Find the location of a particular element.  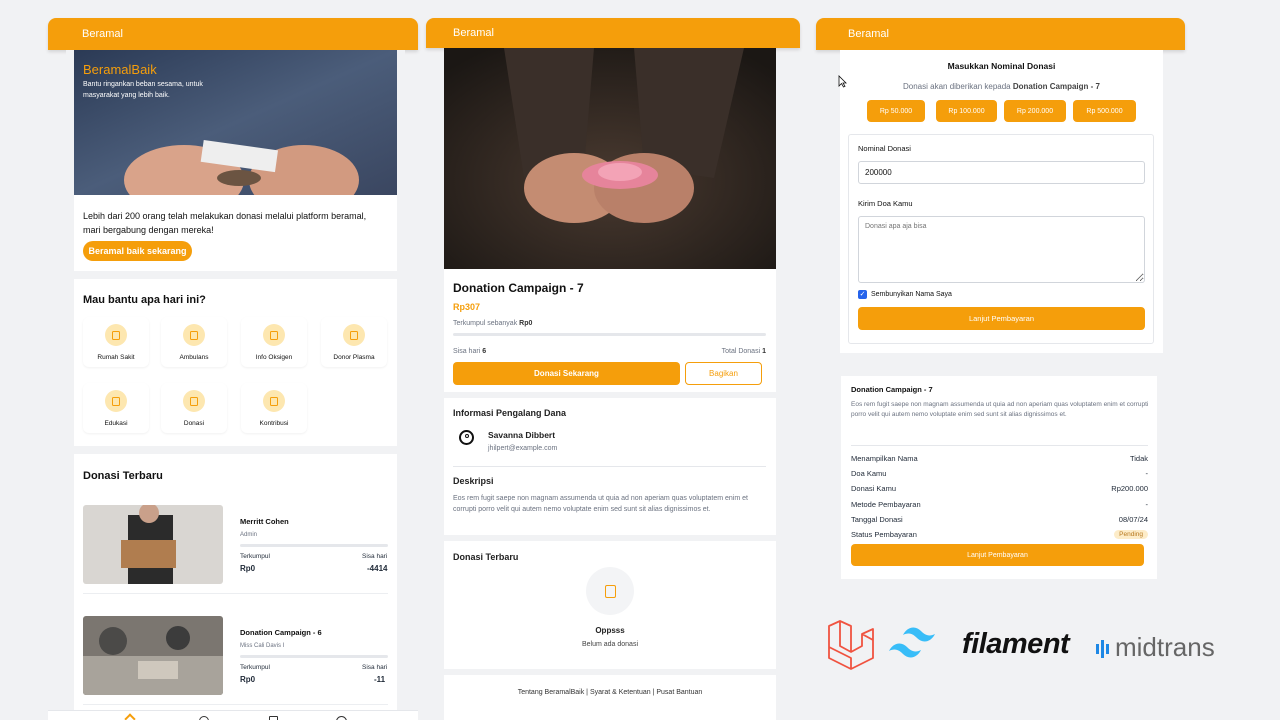

ambulance-icon is located at coordinates (194, 335).